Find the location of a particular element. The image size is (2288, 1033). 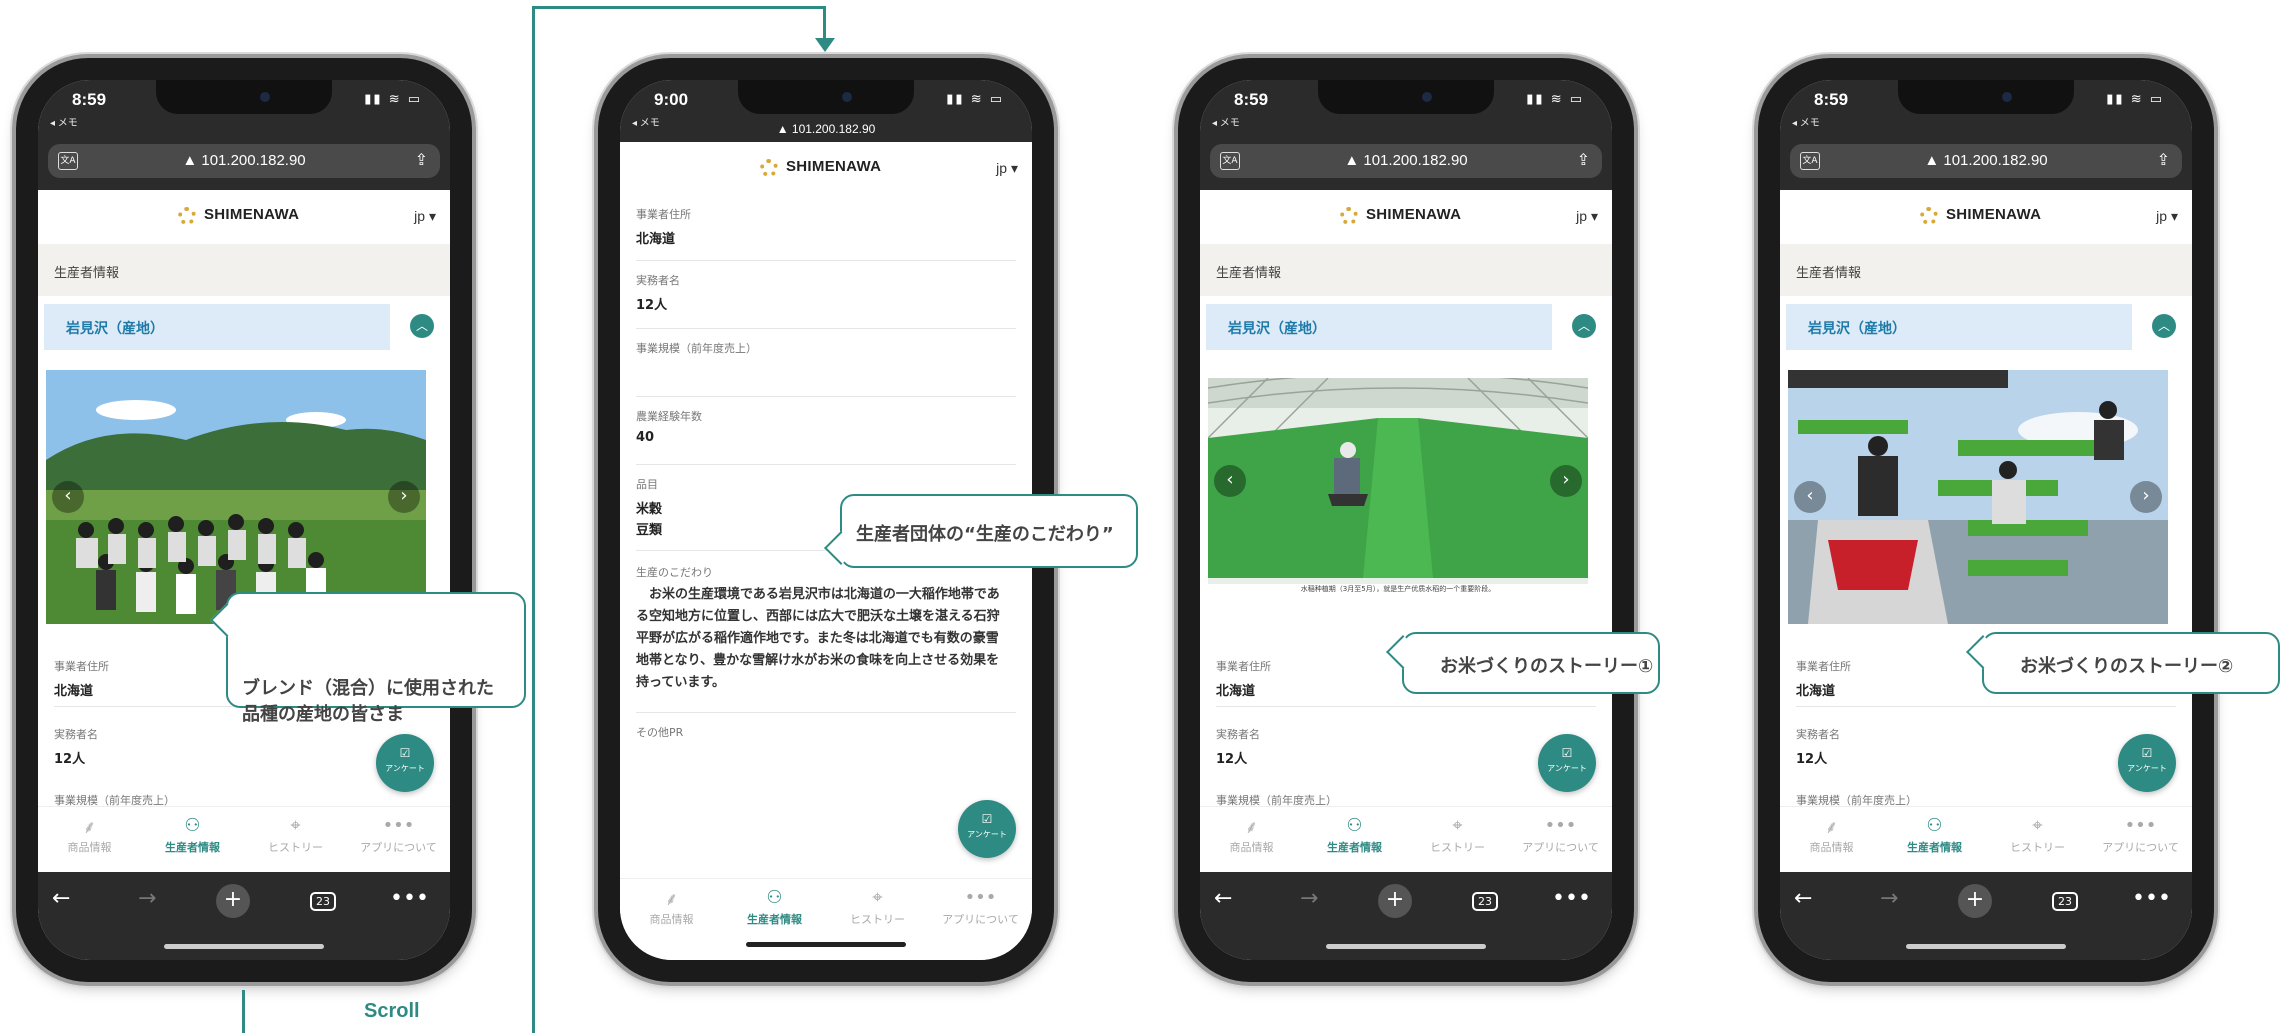

field-address: 事業者住所 北海道 is located at coordinates (826, 233).